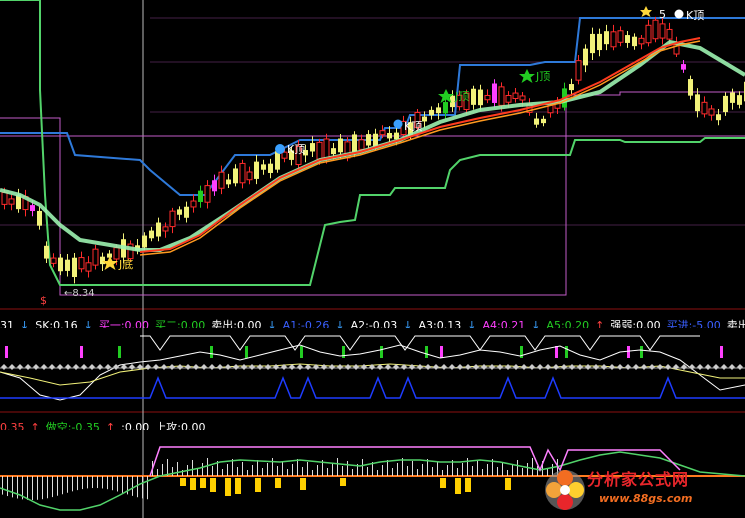 Image resolution: width=745 pixels, height=518 pixels. What do you see at coordinates (504, 323) in the screenshot?
I see `indicator-value: A4:0.21` at bounding box center [504, 323].